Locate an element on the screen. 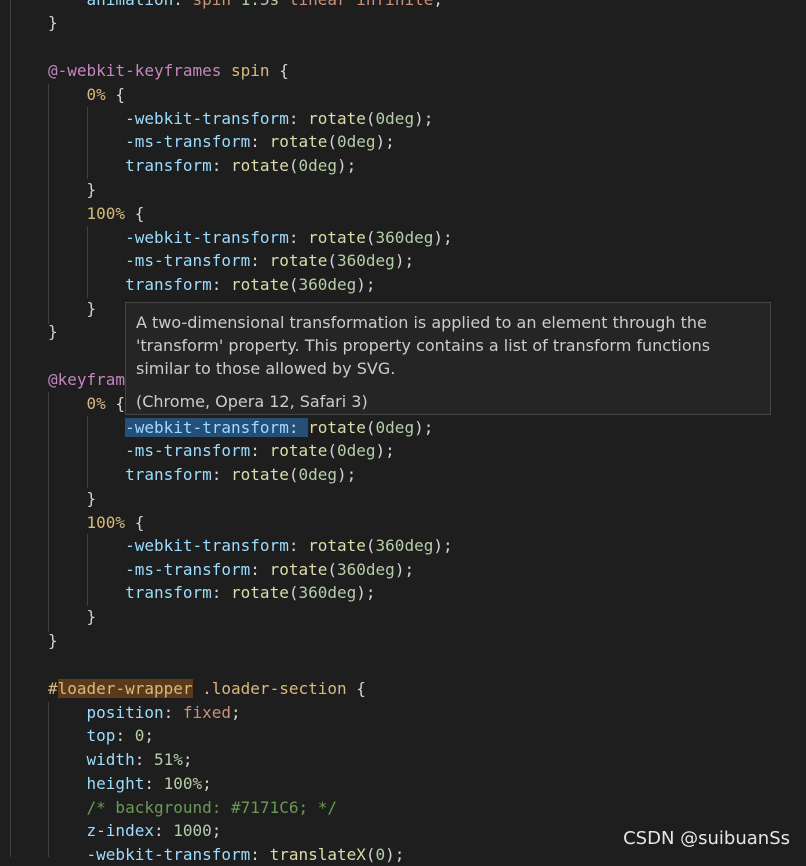 This screenshot has width=806, height=866. code-line: @keyfram is located at coordinates (86, 379).